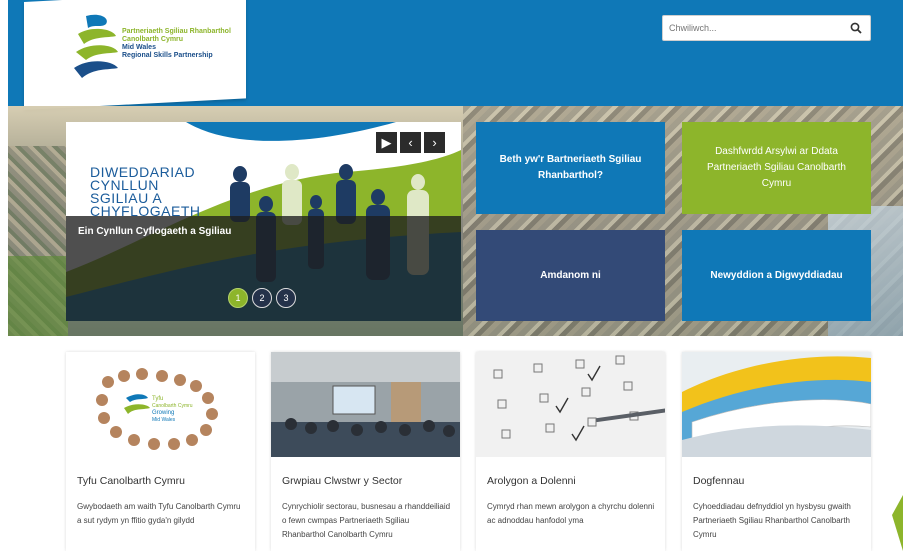 The width and height of the screenshot is (903, 551). I want to click on search-input, so click(753, 28).